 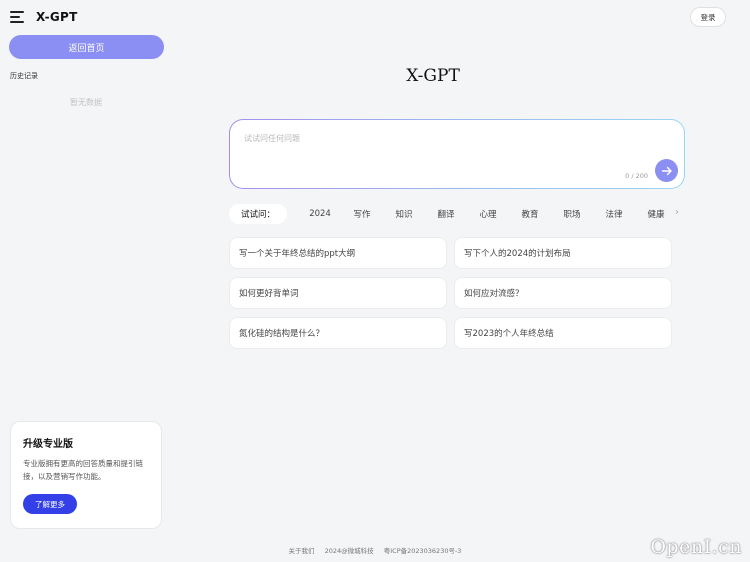 I want to click on page-title-text: X-GPT, so click(x=433, y=76).